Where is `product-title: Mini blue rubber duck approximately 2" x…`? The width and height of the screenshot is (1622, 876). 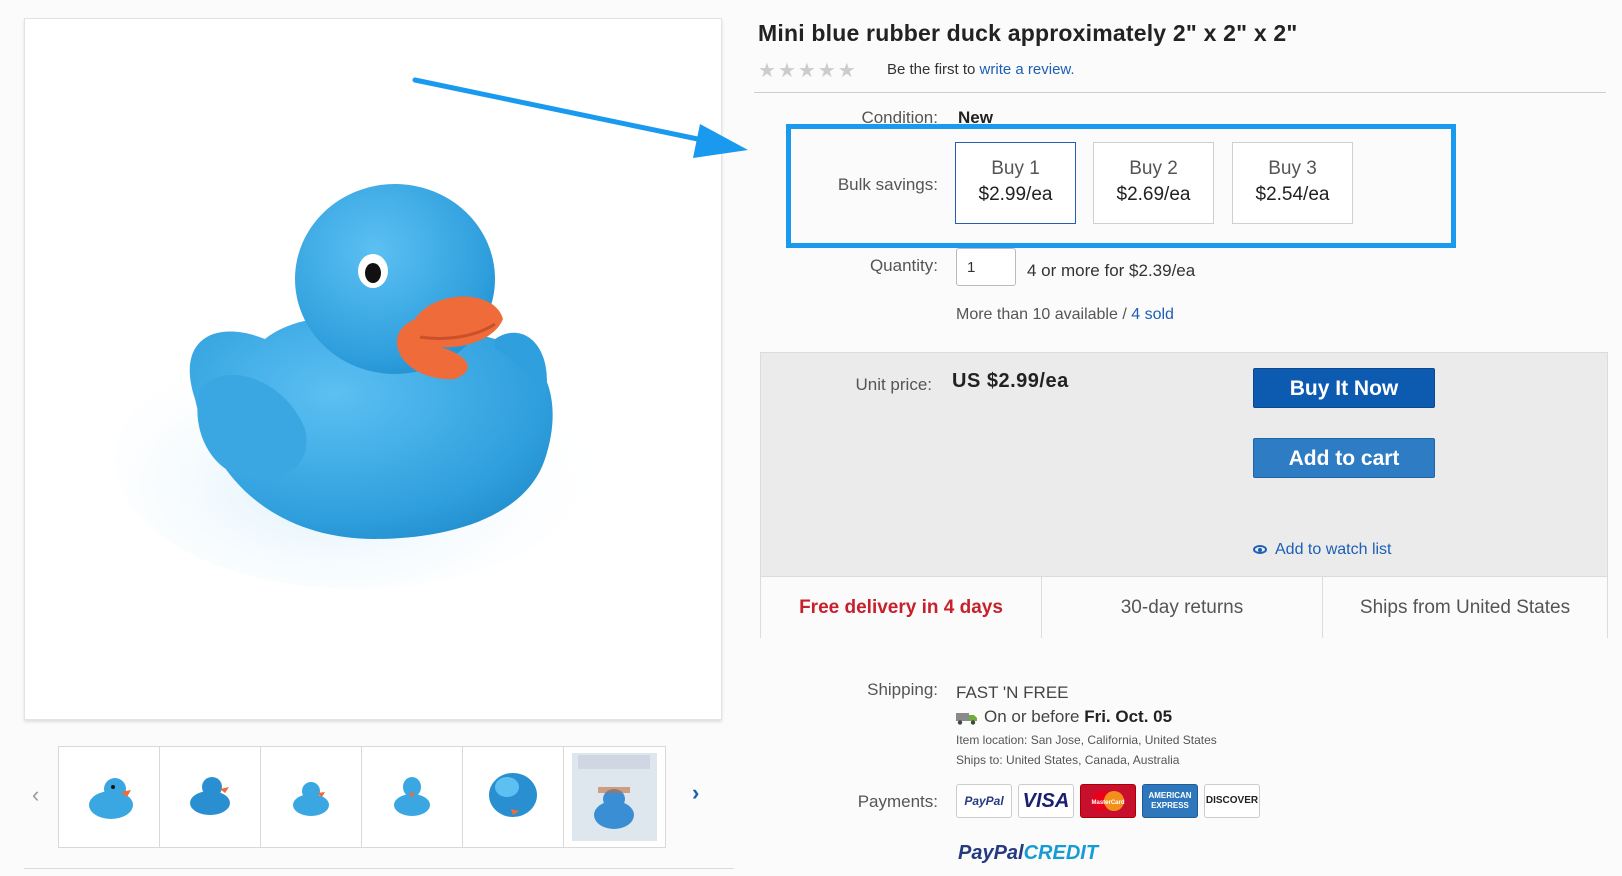 product-title: Mini blue rubber duck approximately 2" x… is located at coordinates (1028, 33).